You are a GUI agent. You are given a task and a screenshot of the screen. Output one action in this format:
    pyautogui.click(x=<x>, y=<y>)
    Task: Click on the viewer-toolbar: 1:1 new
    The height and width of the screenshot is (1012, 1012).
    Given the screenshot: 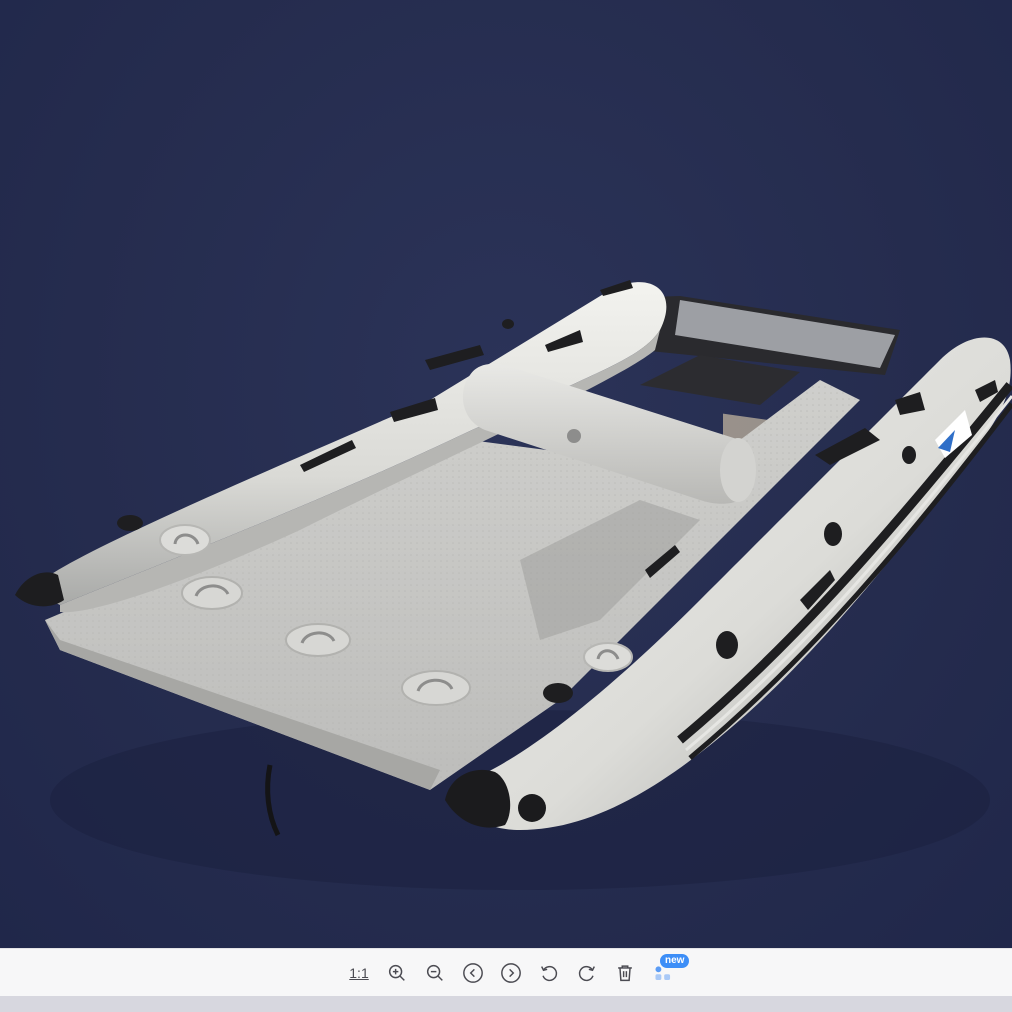 What is the action you would take?
    pyautogui.click(x=506, y=972)
    